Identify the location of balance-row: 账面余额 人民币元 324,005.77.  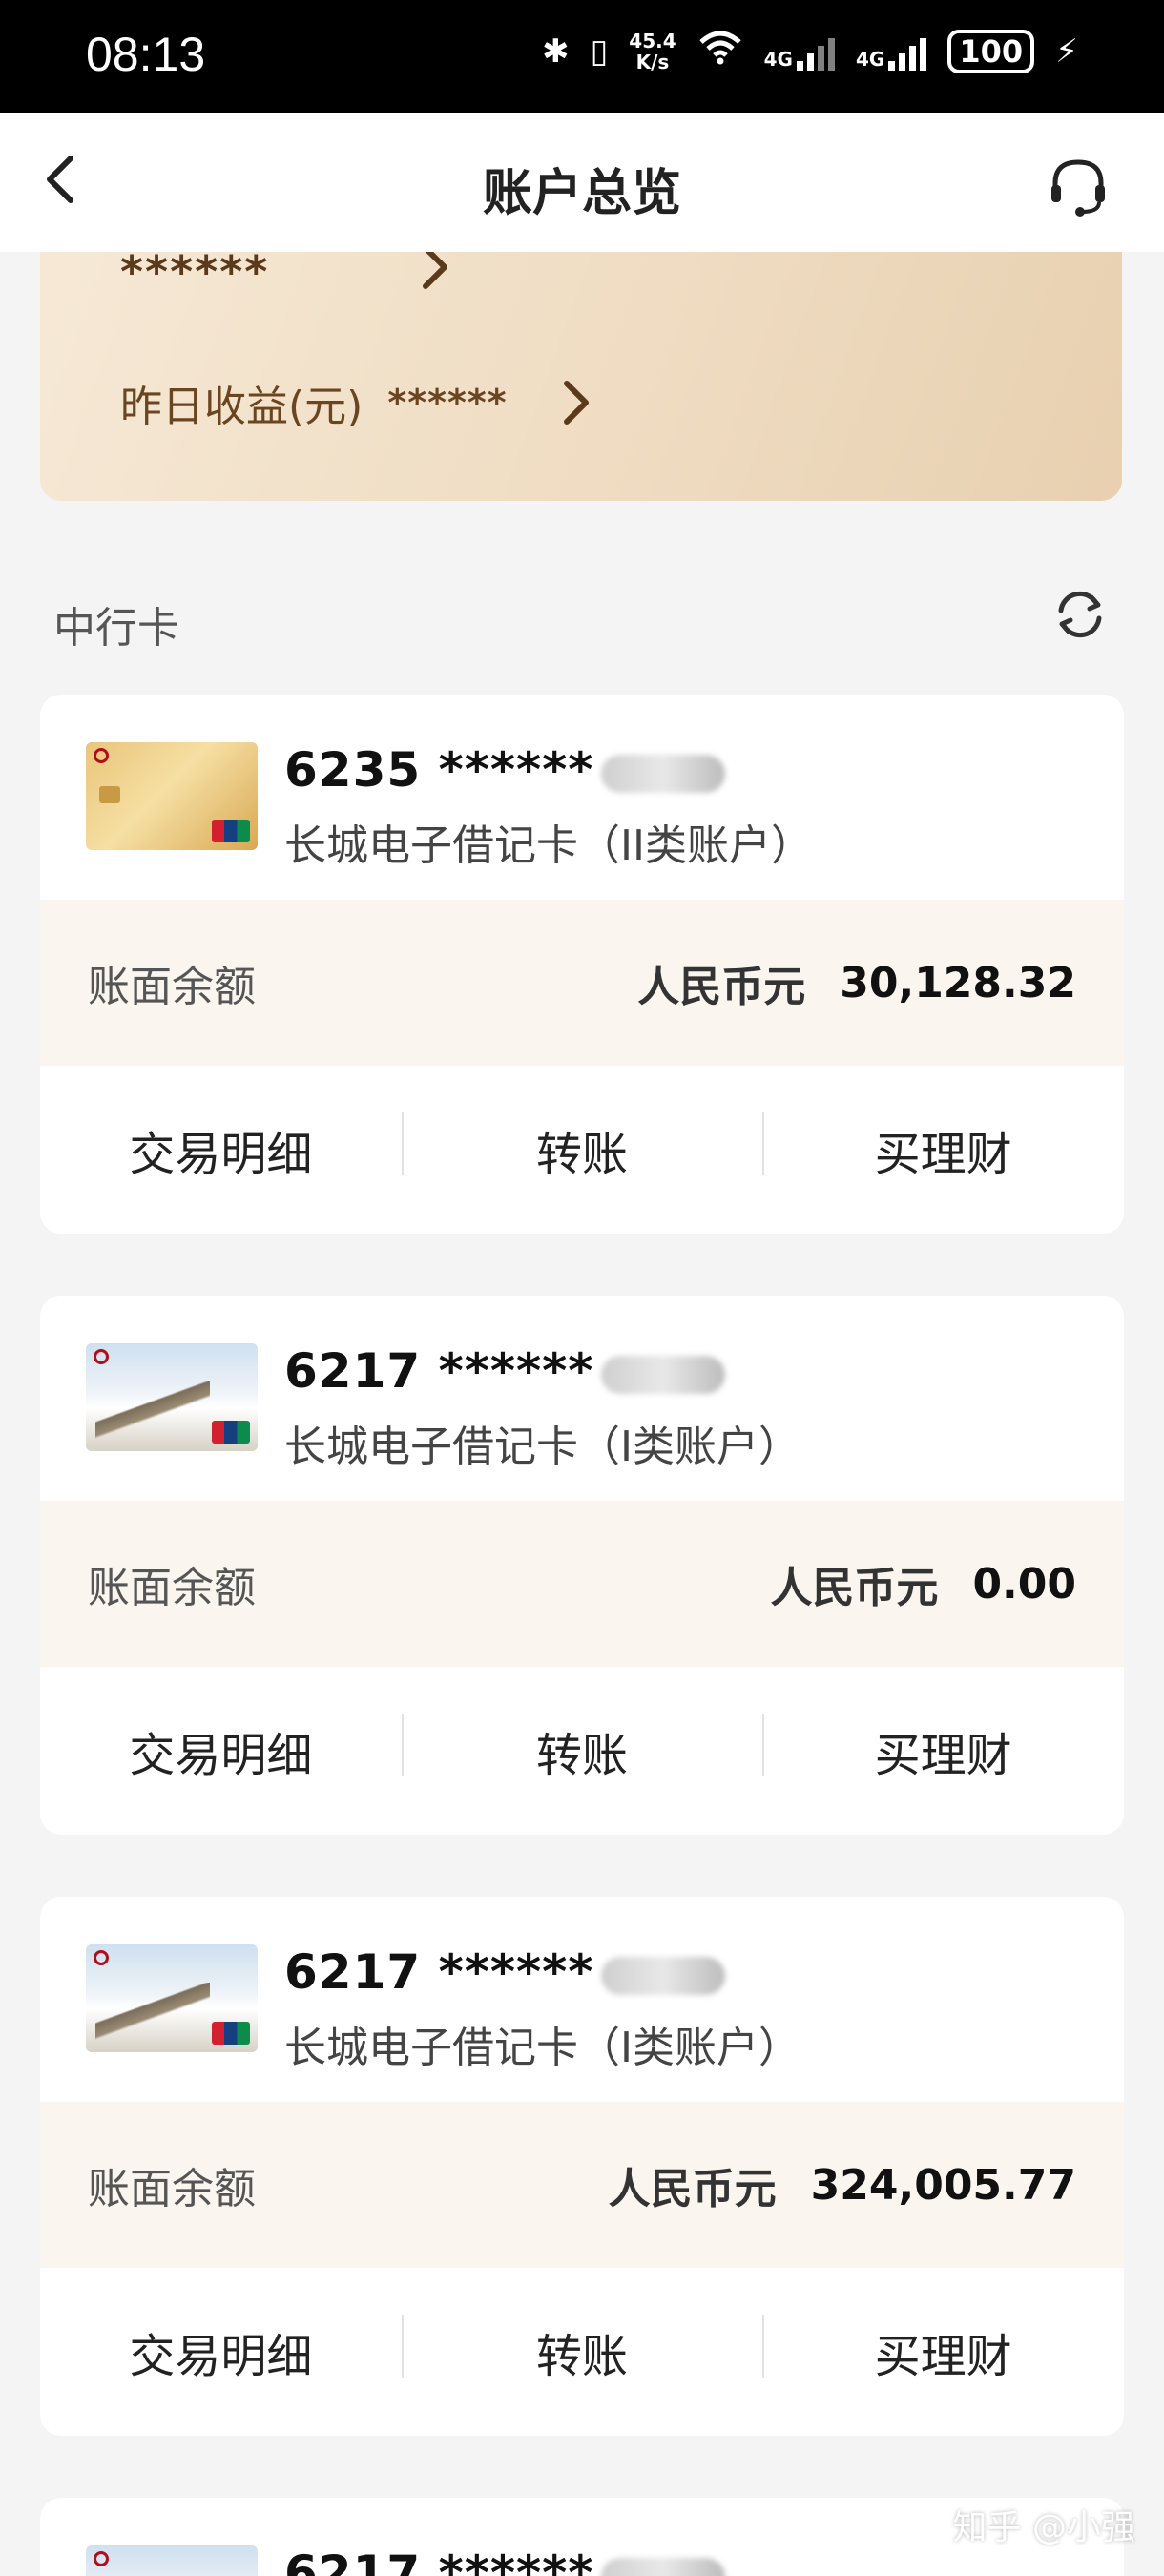
(582, 2185).